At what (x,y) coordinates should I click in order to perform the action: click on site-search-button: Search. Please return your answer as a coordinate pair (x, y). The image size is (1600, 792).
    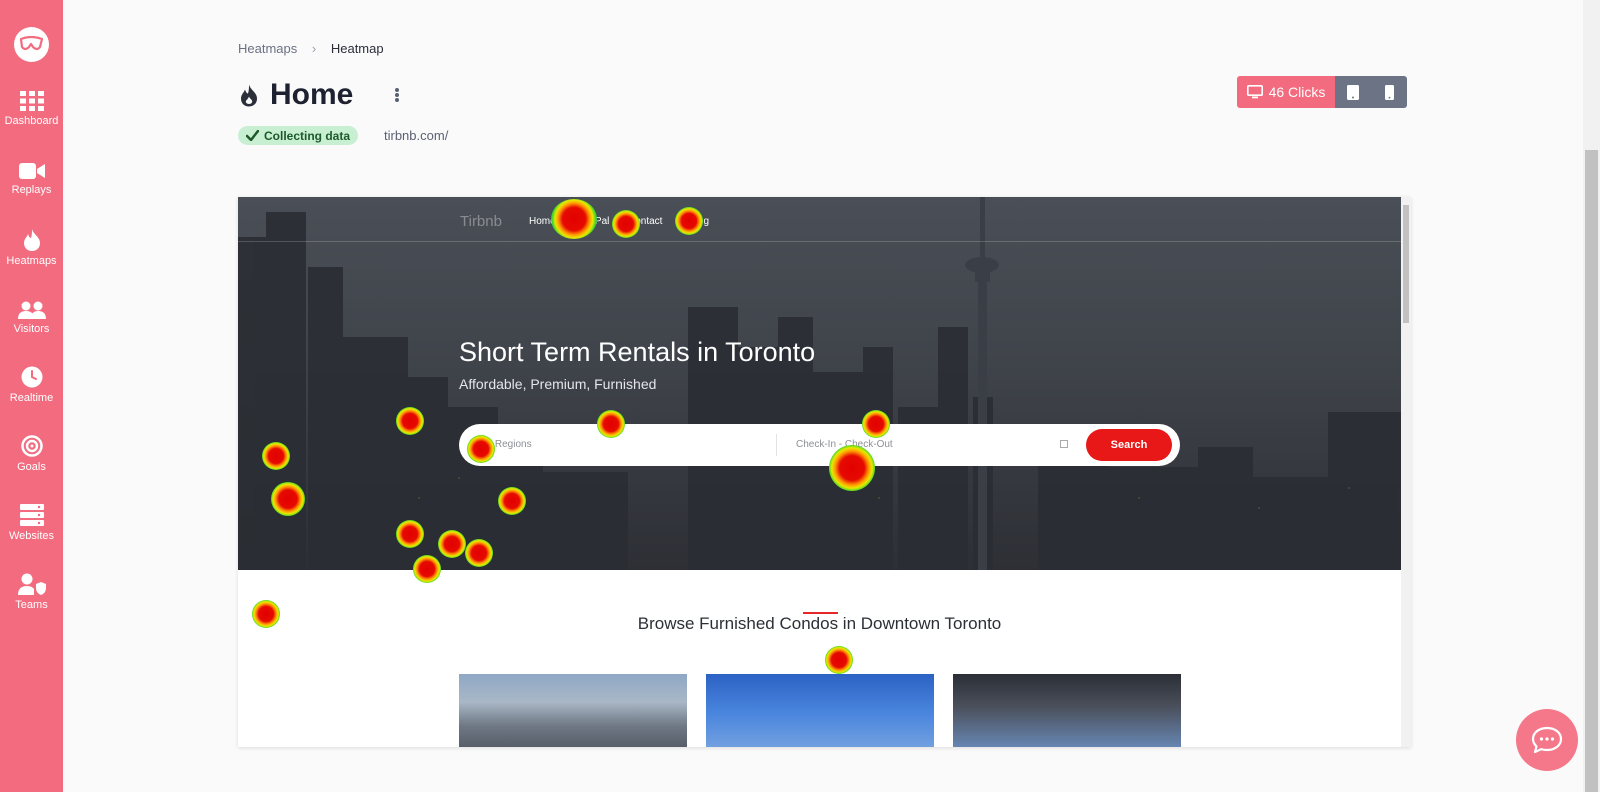
    Looking at the image, I should click on (1129, 445).